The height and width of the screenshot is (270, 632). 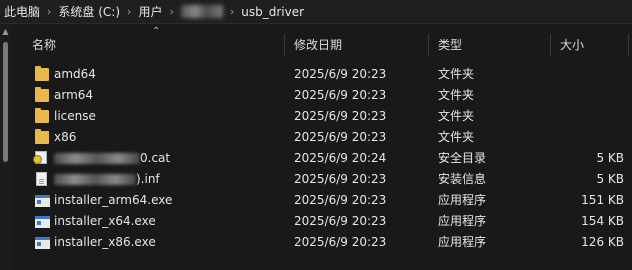 I want to click on breadcrumb: 此电脑 › 系统盘 (C:) › 用户 › › usb_driver, so click(x=316, y=12).